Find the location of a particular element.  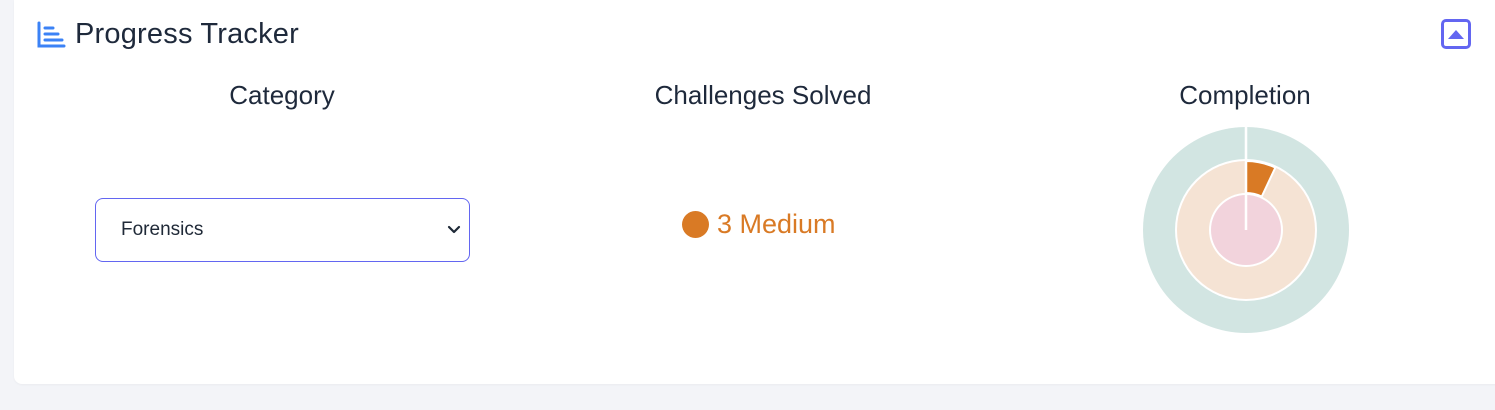

chevron-down-icon is located at coordinates (454, 229).